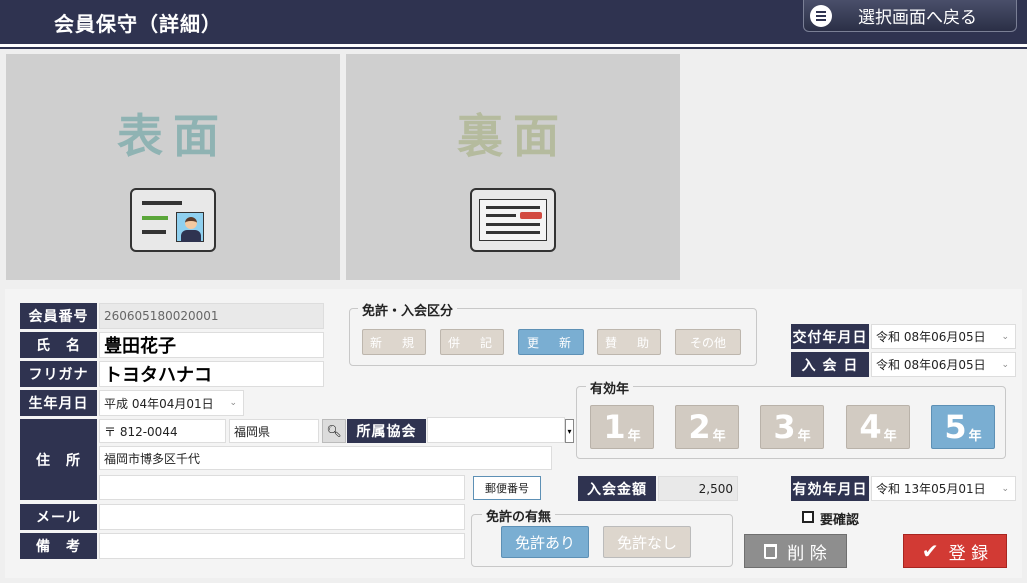  What do you see at coordinates (519, 515) in the screenshot?
I see `license-presence-title: 免許の有無` at bounding box center [519, 515].